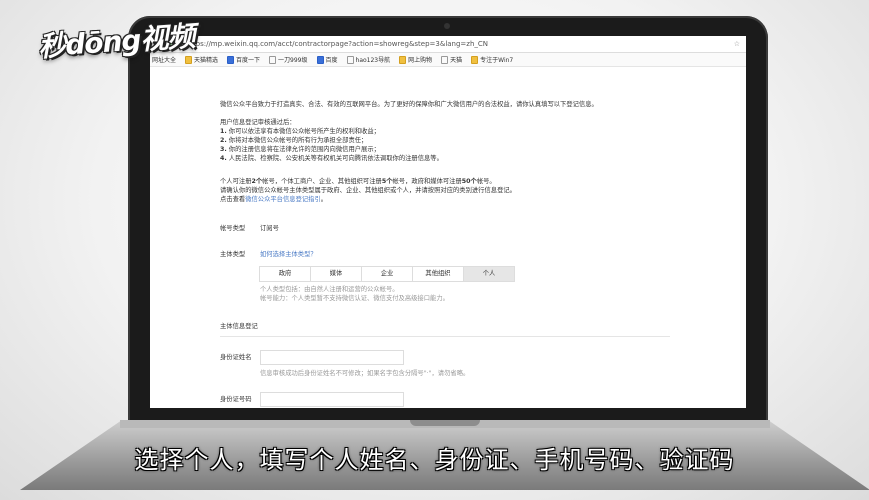 This screenshot has height=500, width=869. What do you see at coordinates (249, 228) in the screenshot?
I see `account-type-row: 帐号类型 订阅号` at bounding box center [249, 228].